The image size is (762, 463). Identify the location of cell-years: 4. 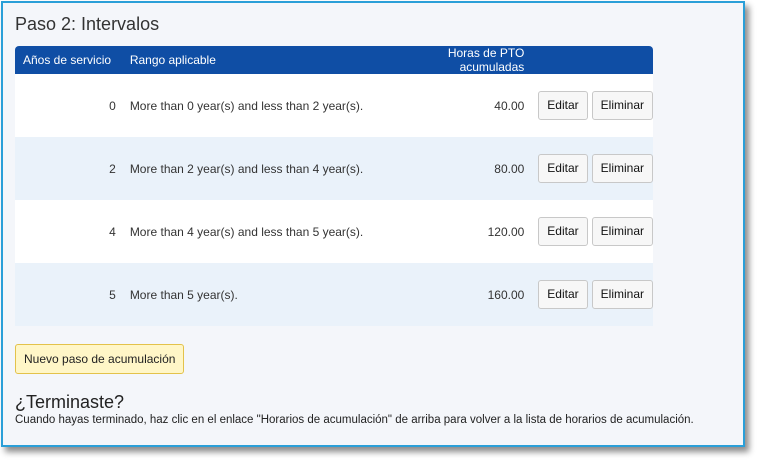
(112, 231).